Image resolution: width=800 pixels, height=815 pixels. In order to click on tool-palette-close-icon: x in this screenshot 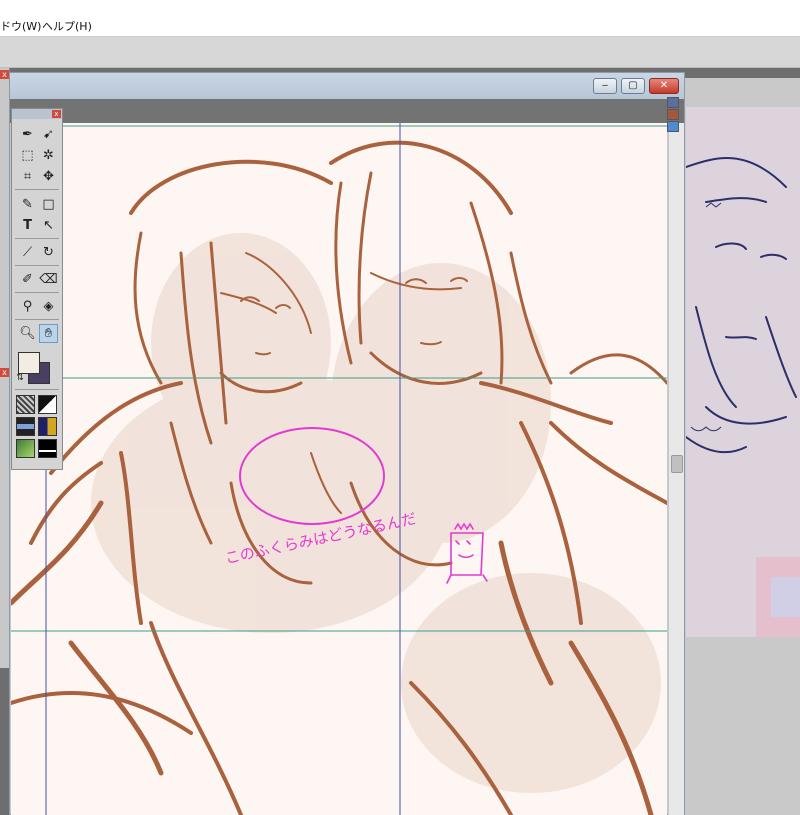, I will do `click(56, 114)`.